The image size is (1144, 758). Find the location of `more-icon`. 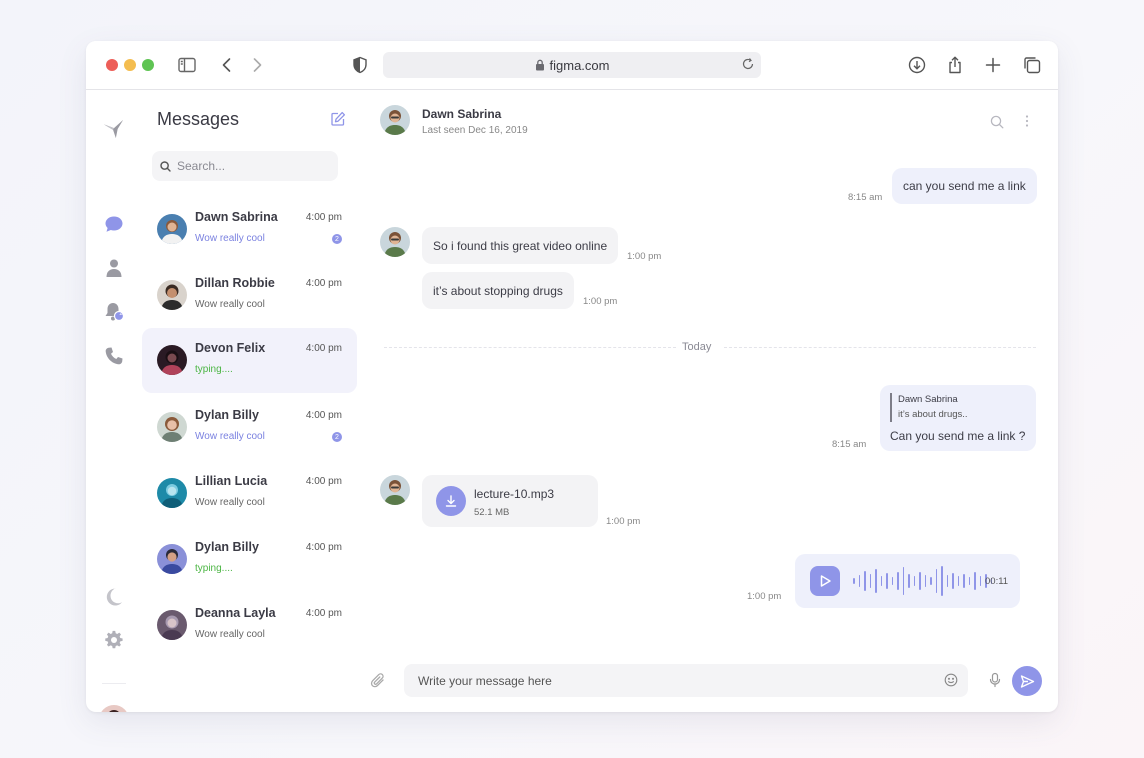

more-icon is located at coordinates (1027, 123).